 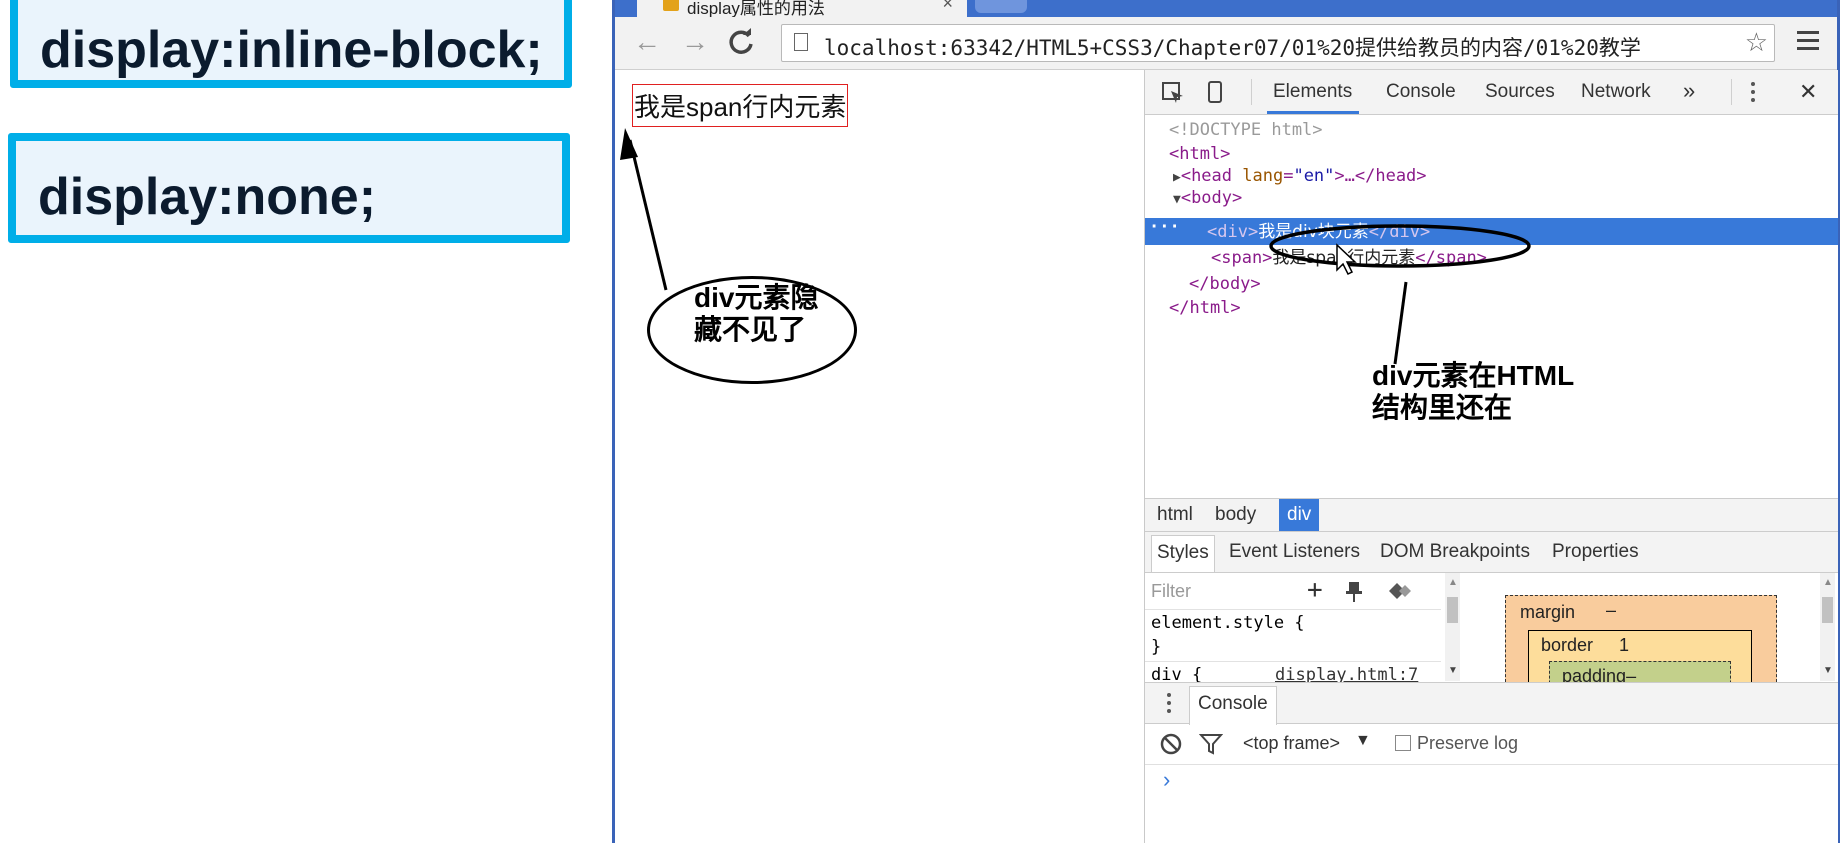 What do you see at coordinates (1346, 259) in the screenshot?
I see `mouse-cursor-icon` at bounding box center [1346, 259].